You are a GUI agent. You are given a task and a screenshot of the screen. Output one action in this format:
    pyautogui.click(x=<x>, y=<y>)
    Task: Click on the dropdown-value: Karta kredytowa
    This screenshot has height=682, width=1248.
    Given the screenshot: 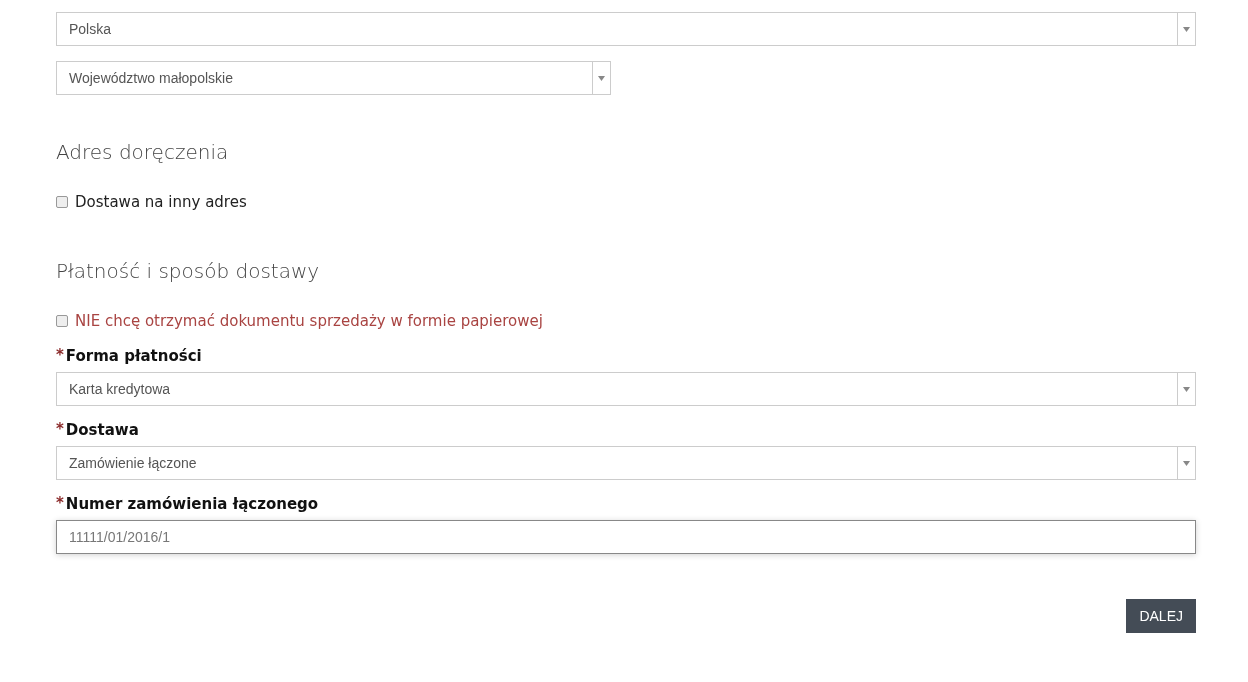 What is the action you would take?
    pyautogui.click(x=120, y=389)
    